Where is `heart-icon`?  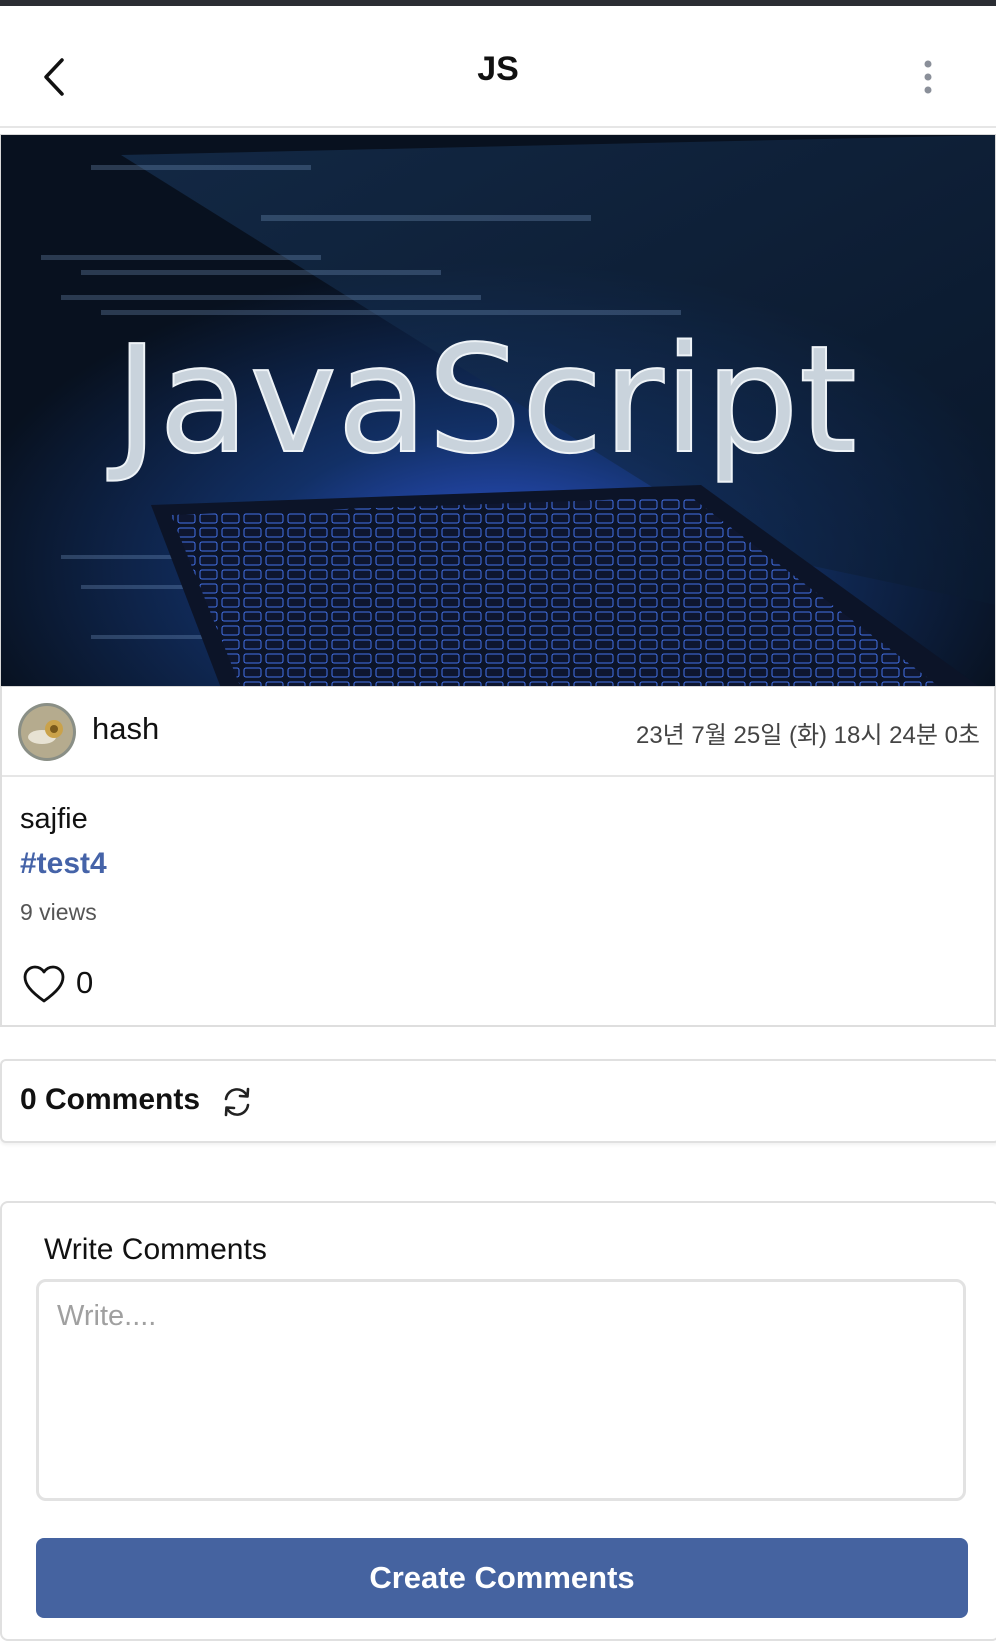 heart-icon is located at coordinates (44, 984).